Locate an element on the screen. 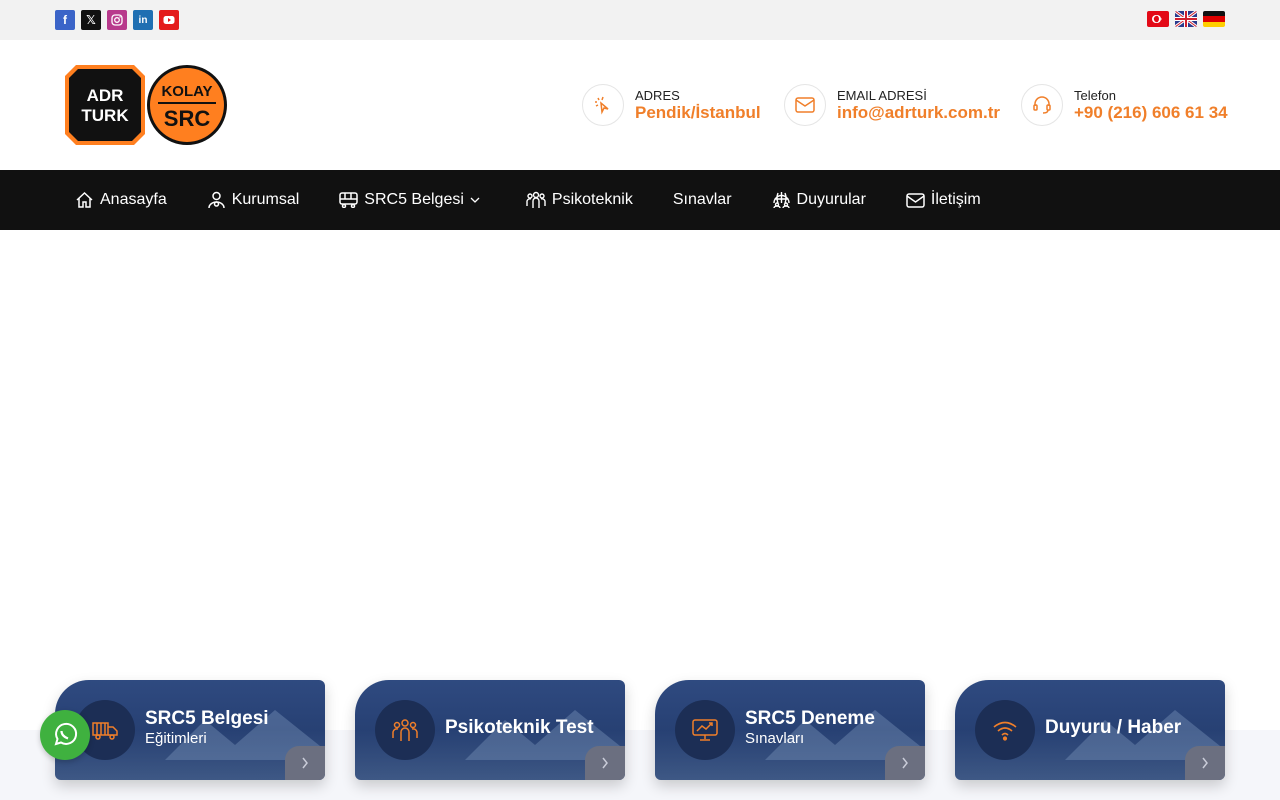 This screenshot has width=1280, height=800. top-bar: f 𝕏 in is located at coordinates (640, 20).